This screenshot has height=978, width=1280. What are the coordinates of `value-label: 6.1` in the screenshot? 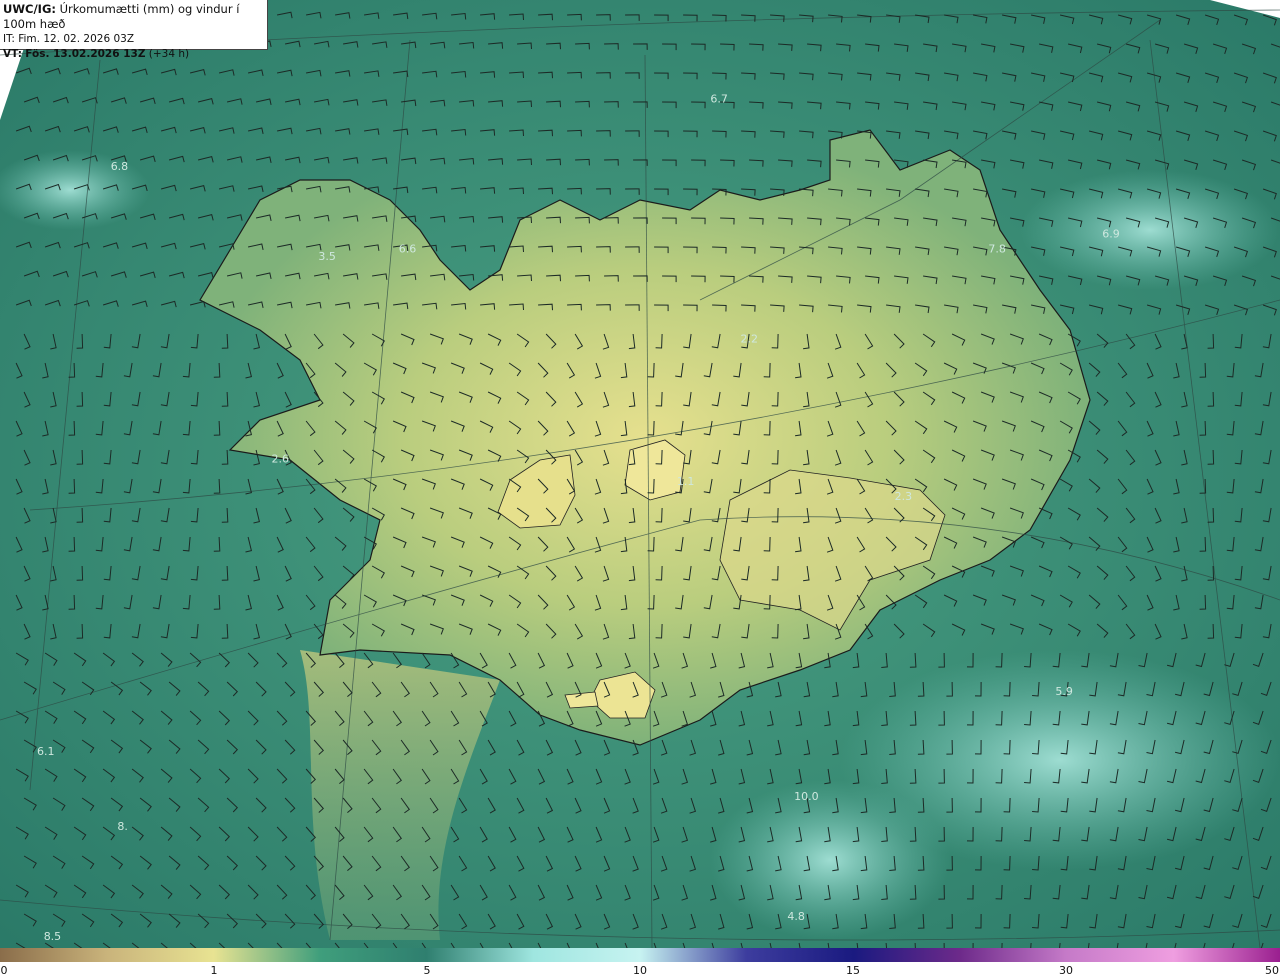 It's located at (46, 751).